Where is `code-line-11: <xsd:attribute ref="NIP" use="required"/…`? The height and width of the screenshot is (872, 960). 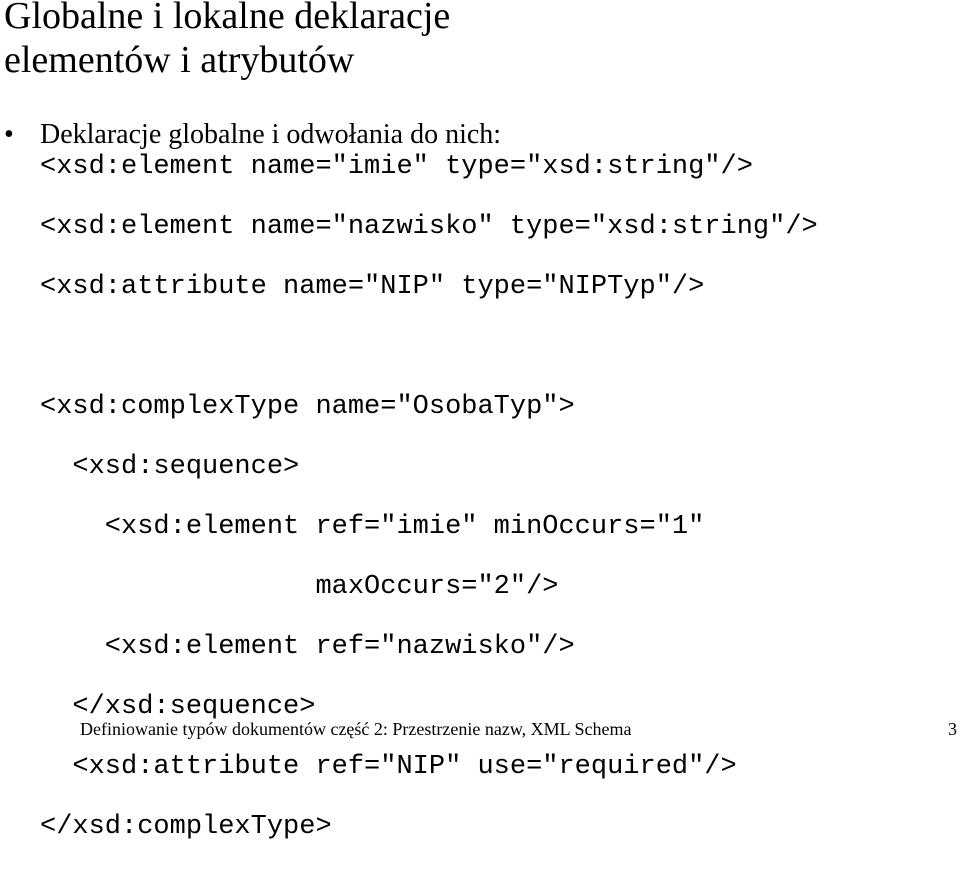
code-line-11: <xsd:attribute ref="NIP" use="required"/… is located at coordinates (388, 767).